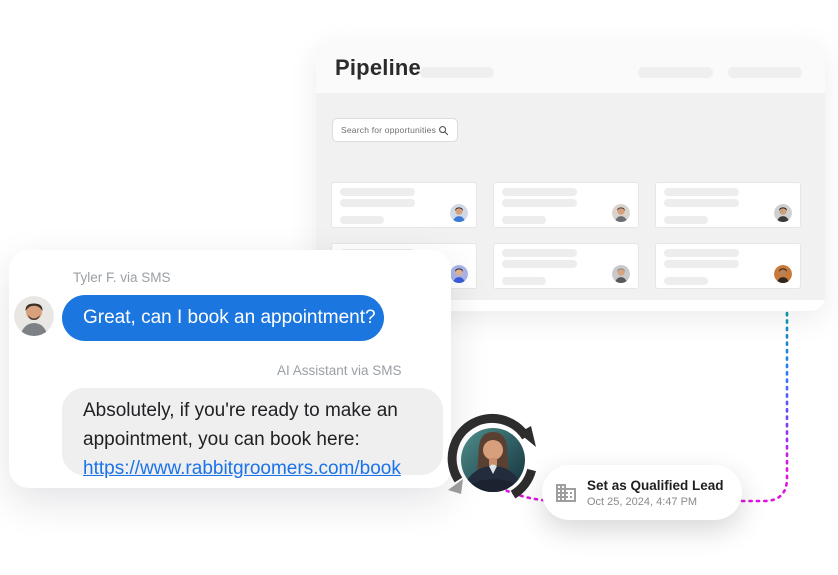  Describe the element at coordinates (122, 277) in the screenshot. I see `contact-label: Tyler F. via SMS` at that location.